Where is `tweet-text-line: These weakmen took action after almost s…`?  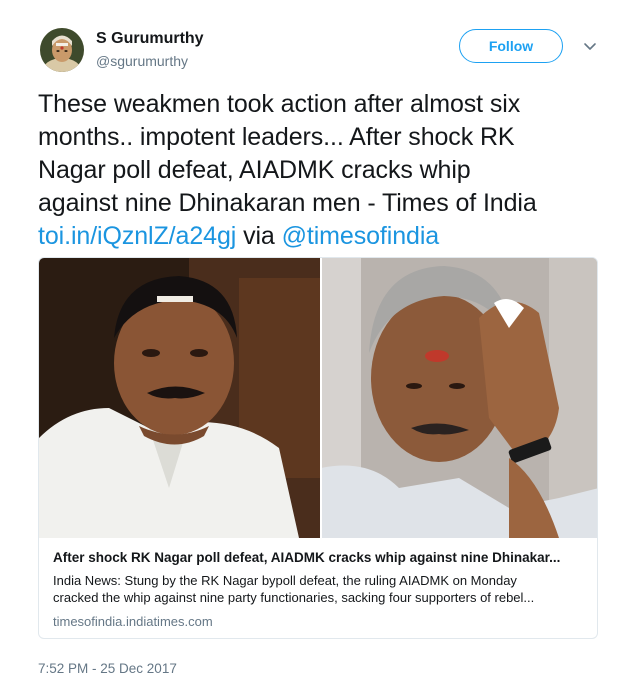
tweet-text-line: These weakmen took action after almost s… is located at coordinates (279, 104).